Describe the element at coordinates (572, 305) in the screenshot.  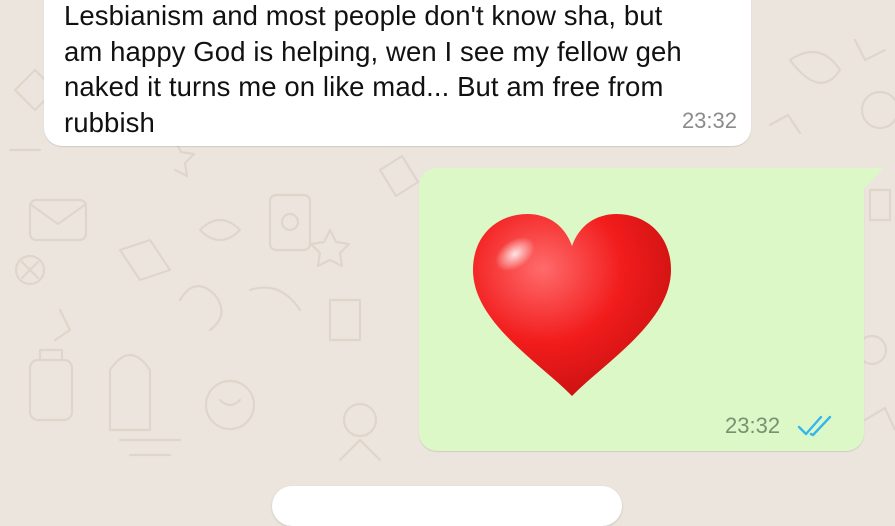
I see `heart-emoji-icon` at that location.